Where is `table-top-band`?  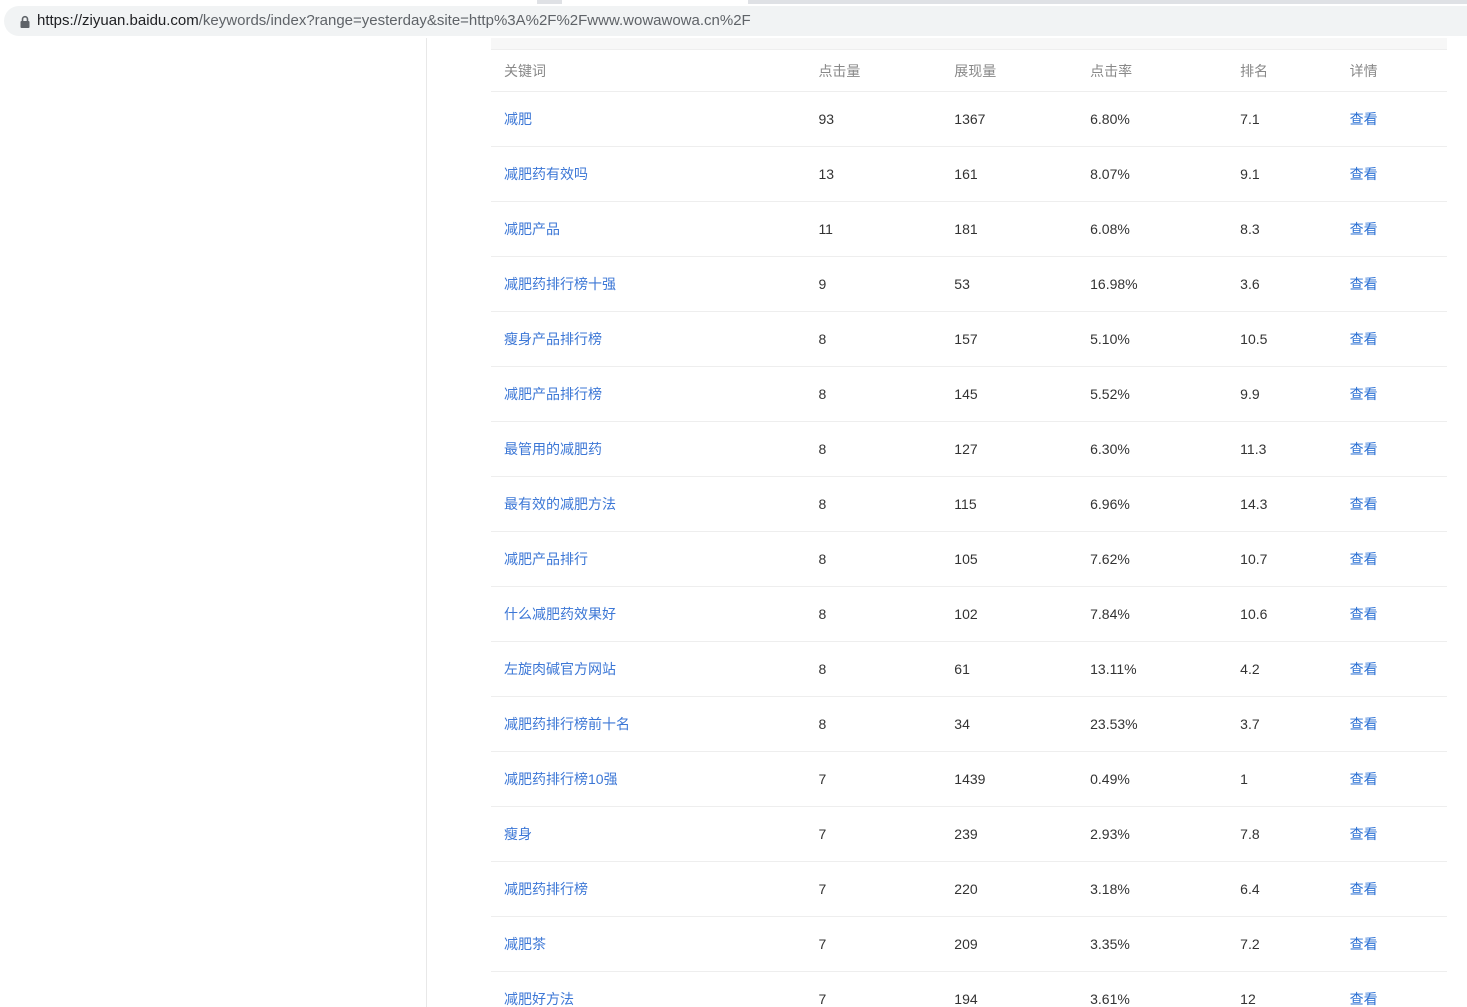 table-top-band is located at coordinates (969, 44).